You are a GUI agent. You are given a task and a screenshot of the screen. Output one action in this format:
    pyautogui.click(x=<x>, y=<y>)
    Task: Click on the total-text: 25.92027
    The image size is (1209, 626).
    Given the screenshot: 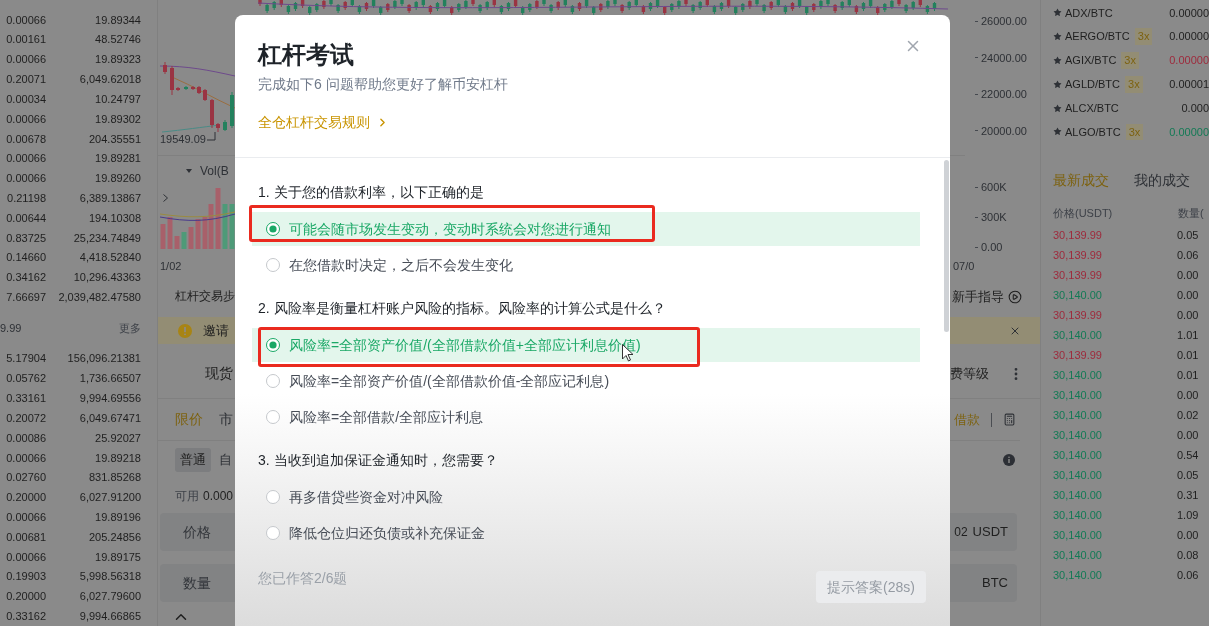 What is the action you would take?
    pyautogui.click(x=118, y=438)
    